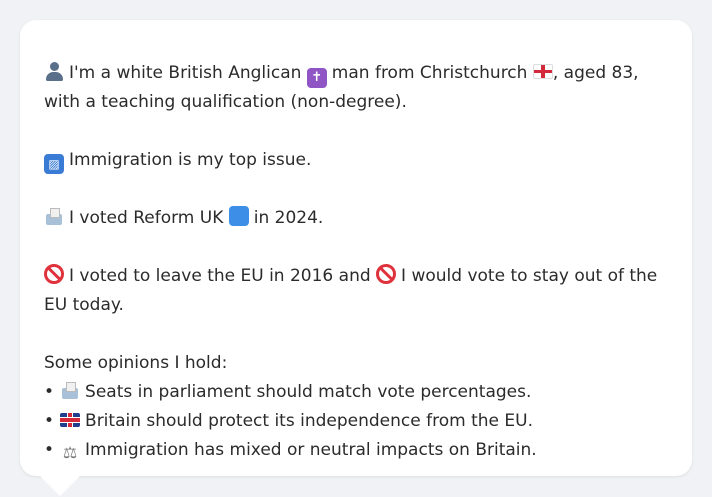  Describe the element at coordinates (70, 420) in the screenshot. I see `uk-flag-icon` at that location.